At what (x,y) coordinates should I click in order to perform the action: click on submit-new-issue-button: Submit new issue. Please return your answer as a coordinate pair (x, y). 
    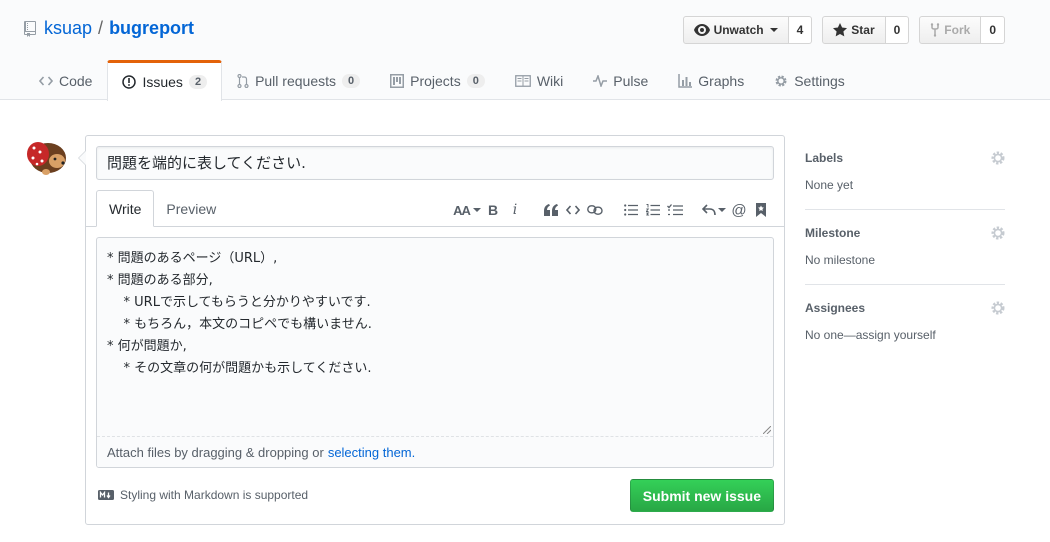
    Looking at the image, I should click on (701, 495).